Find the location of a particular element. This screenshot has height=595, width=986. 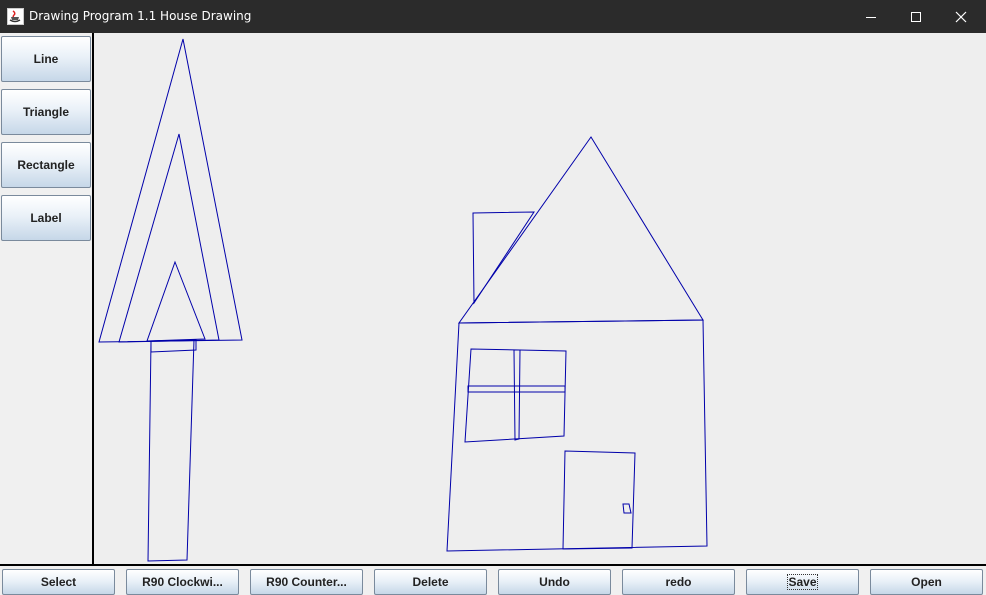

house-roof-triangle is located at coordinates (581, 230).